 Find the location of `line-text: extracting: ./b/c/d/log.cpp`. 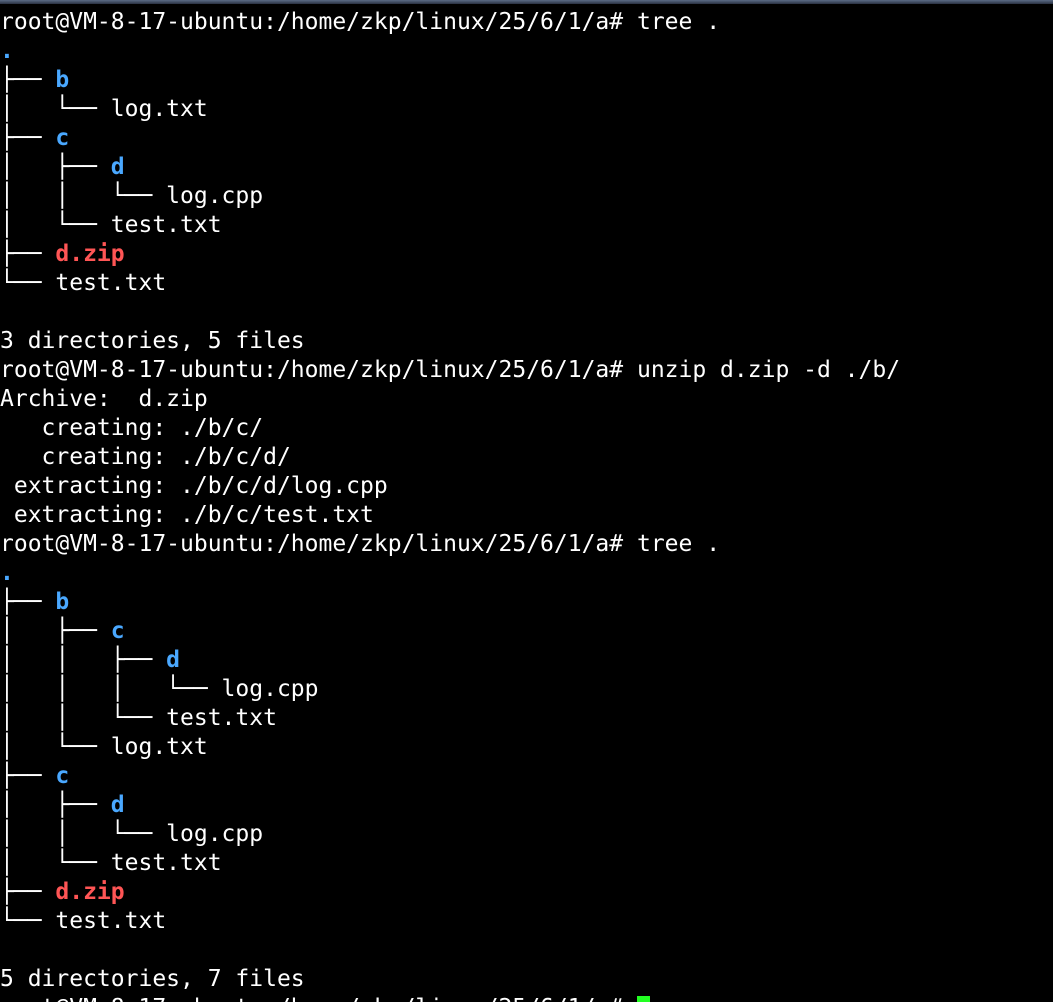

line-text: extracting: ./b/c/d/log.cpp is located at coordinates (194, 486).